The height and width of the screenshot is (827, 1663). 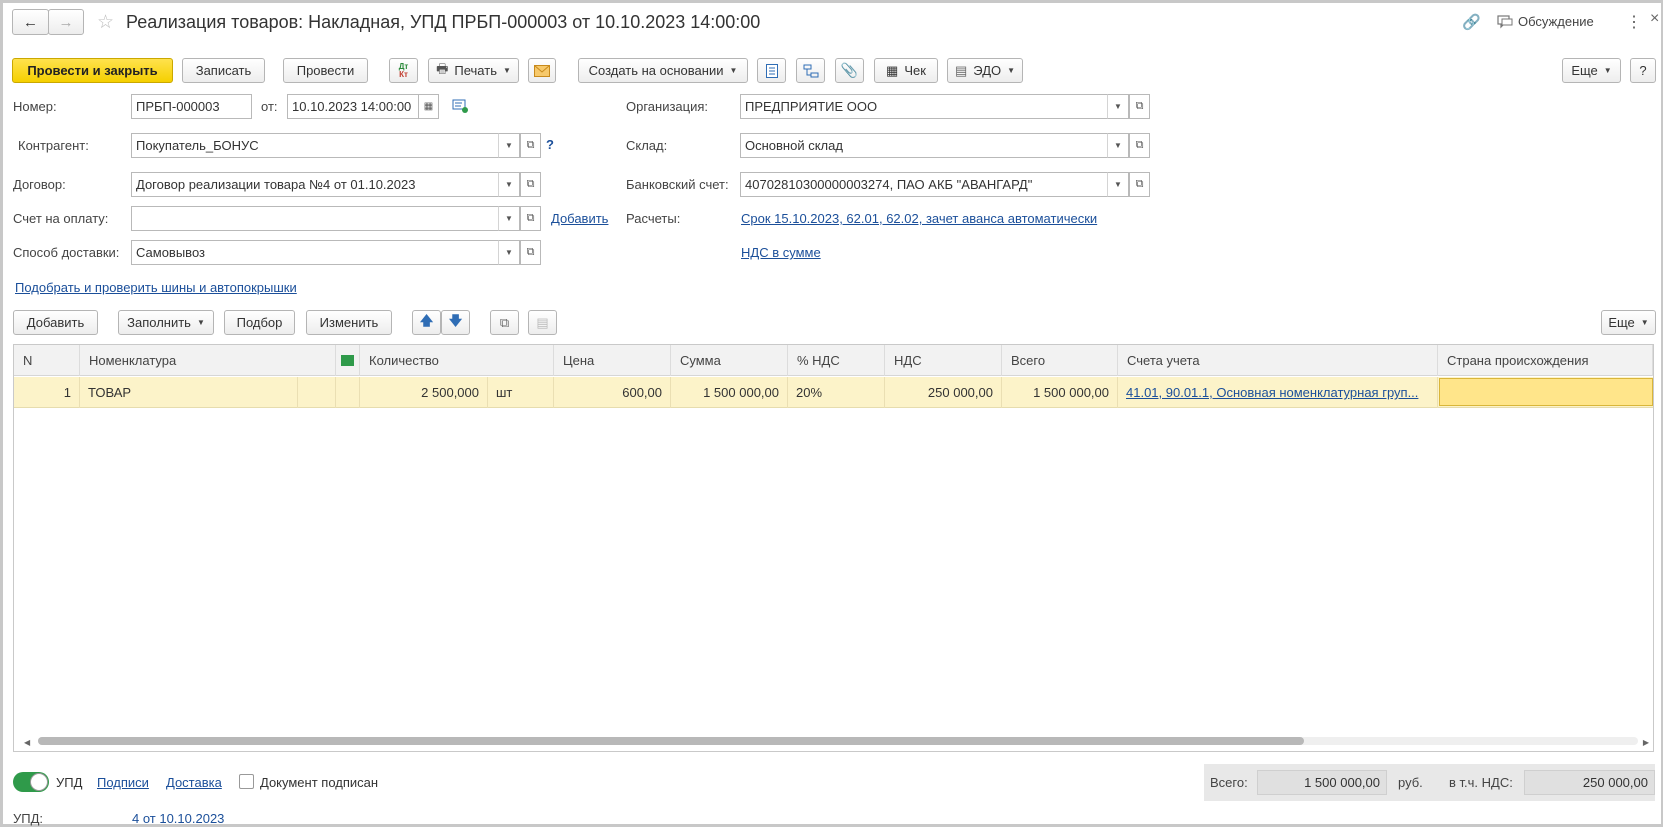 I want to click on contractor-field: Покупатель_БОНУС, so click(x=315, y=145).